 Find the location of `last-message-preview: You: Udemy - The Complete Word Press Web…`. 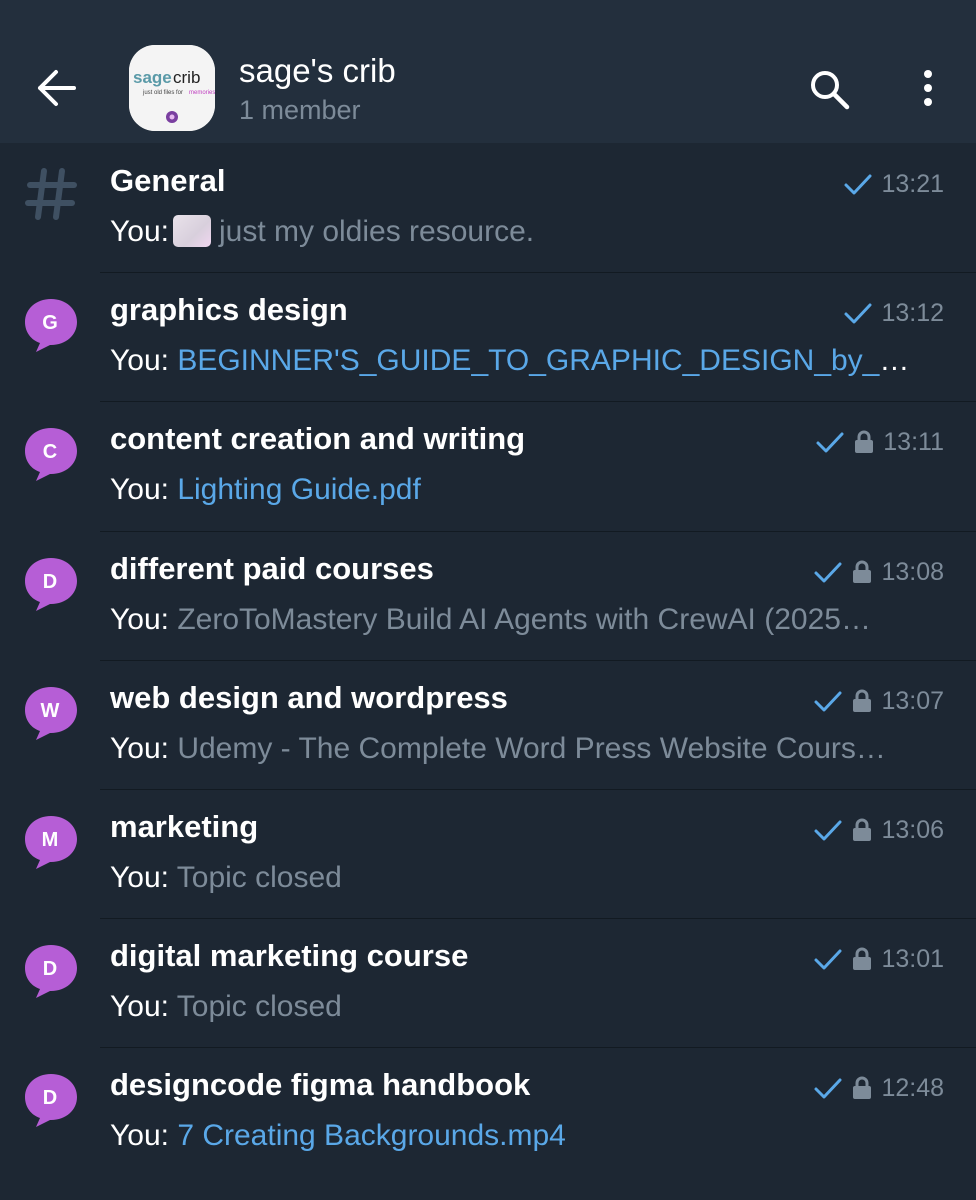

last-message-preview: You: Udemy - The Complete Word Press Web… is located at coordinates (515, 749).